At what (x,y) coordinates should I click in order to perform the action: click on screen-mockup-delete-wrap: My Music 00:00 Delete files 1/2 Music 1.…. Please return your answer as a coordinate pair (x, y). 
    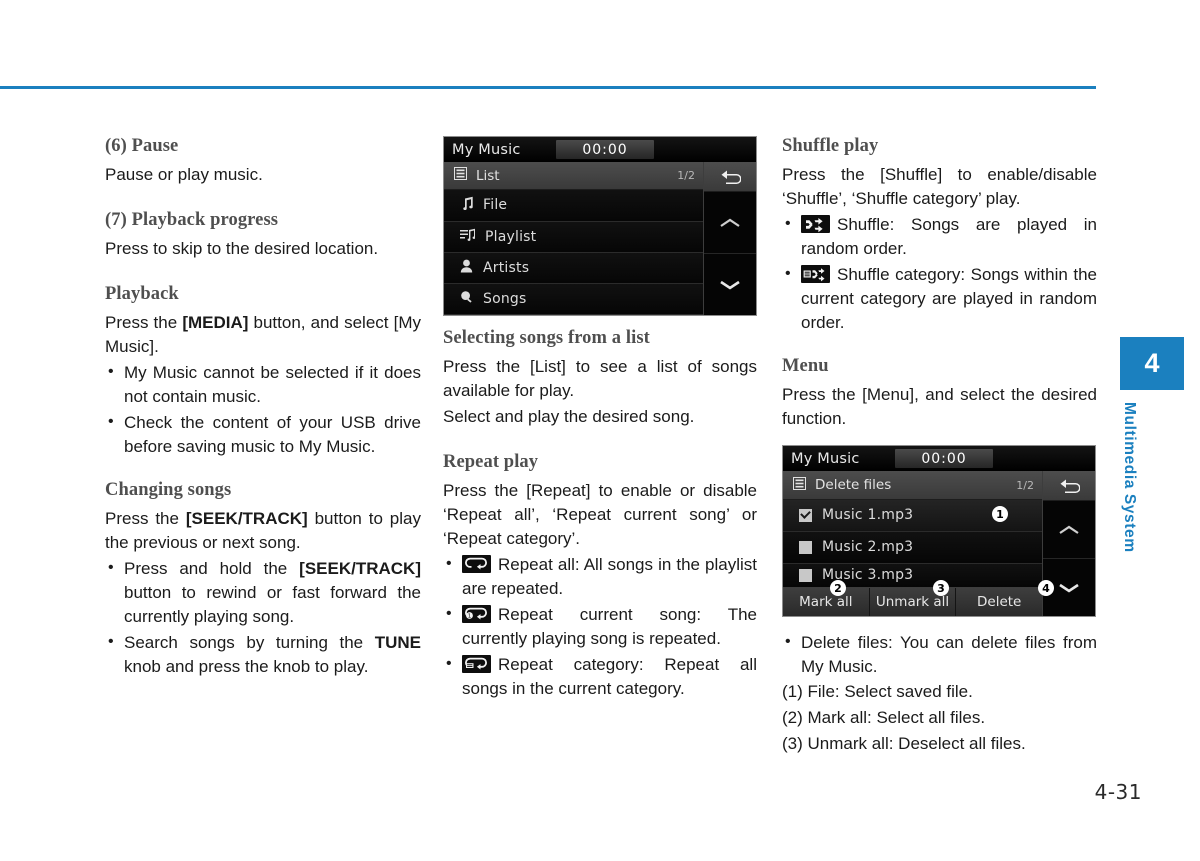
    Looking at the image, I should click on (939, 531).